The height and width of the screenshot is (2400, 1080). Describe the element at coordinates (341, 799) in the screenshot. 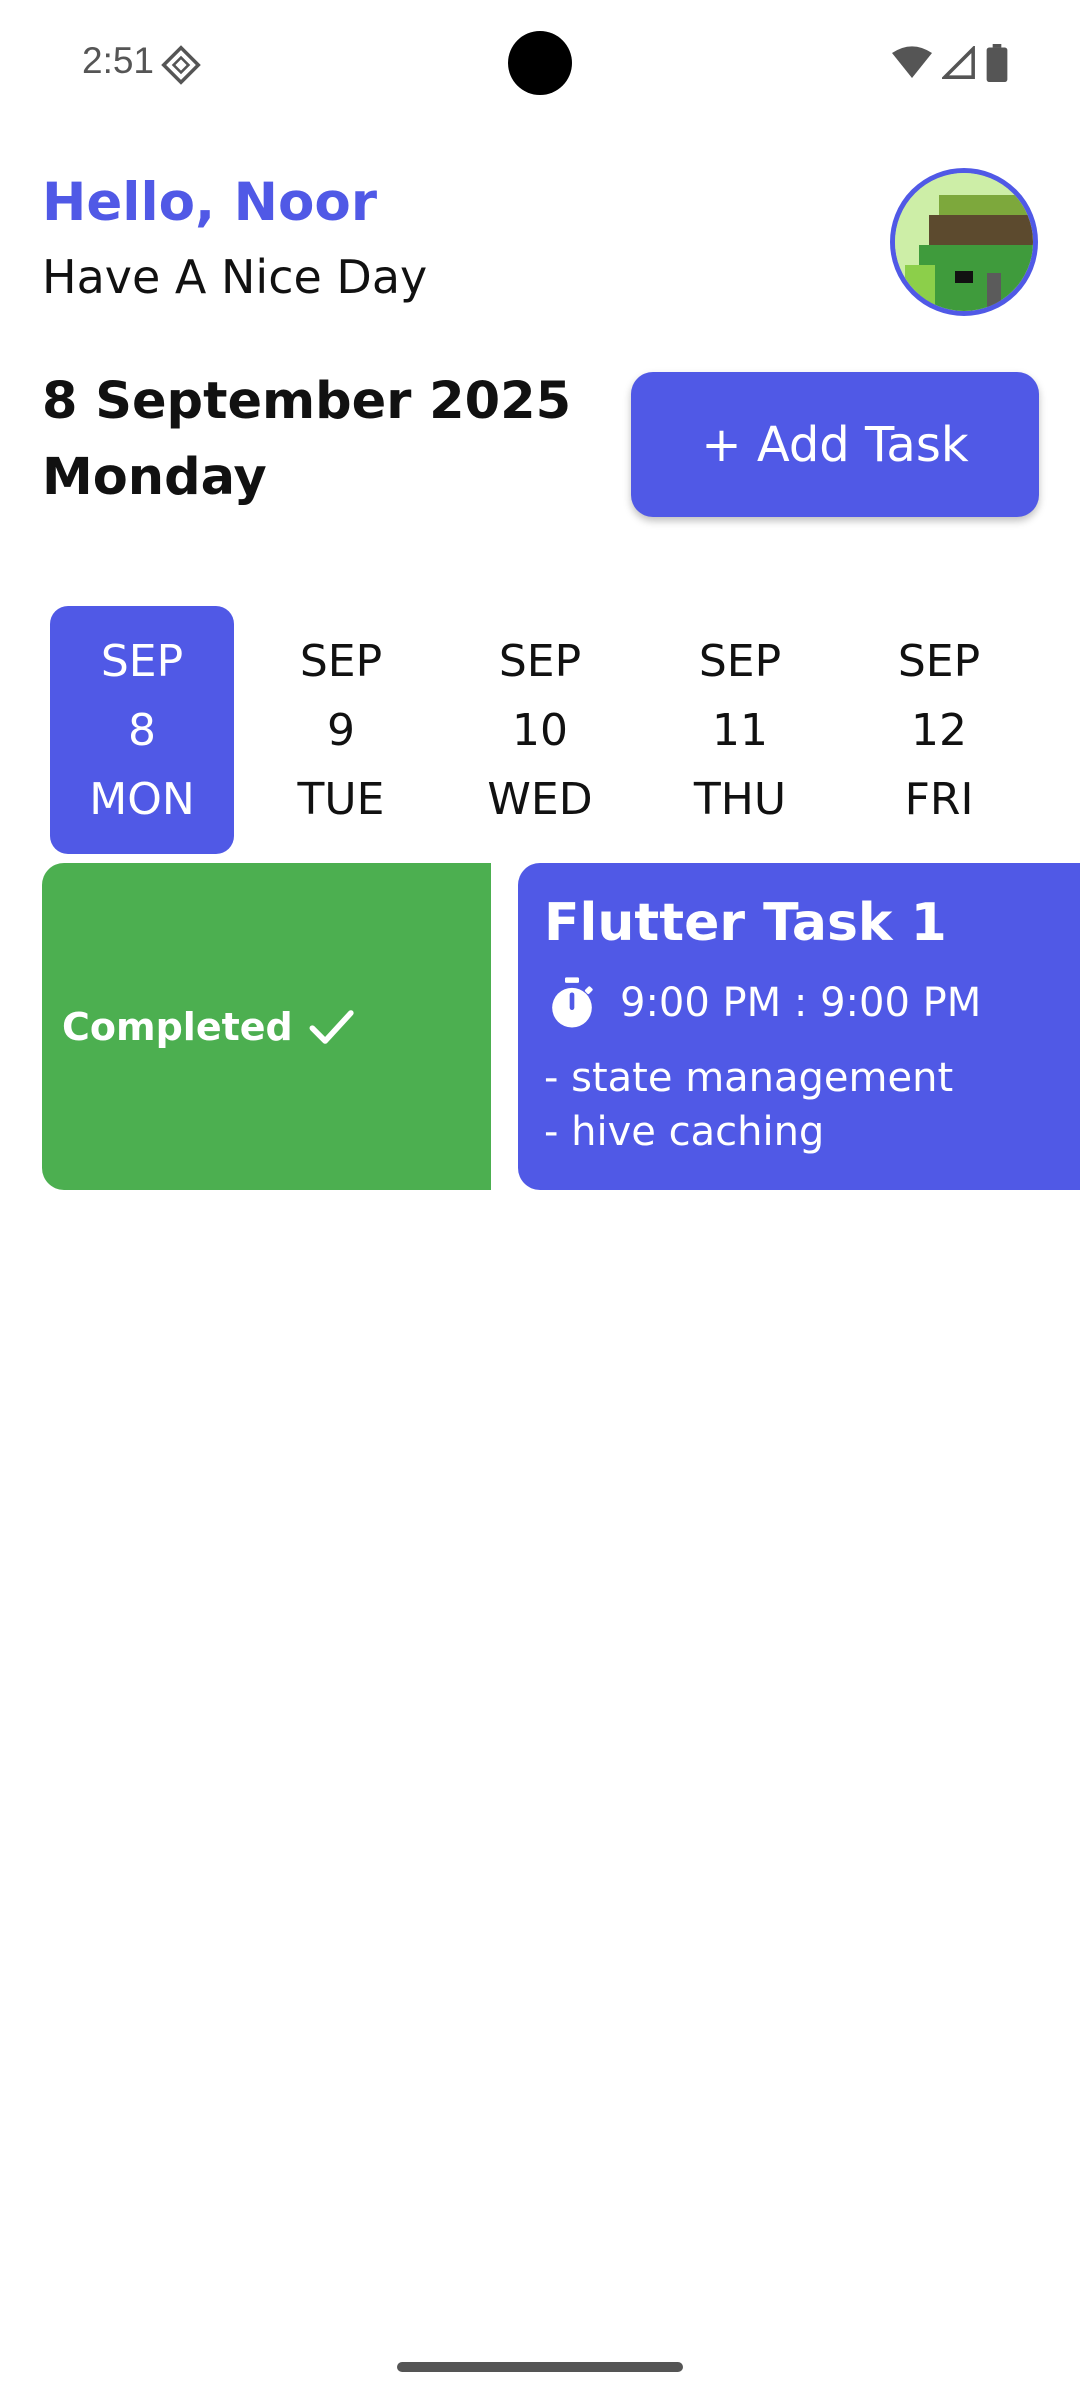

I see `date-weekday: TUE` at that location.